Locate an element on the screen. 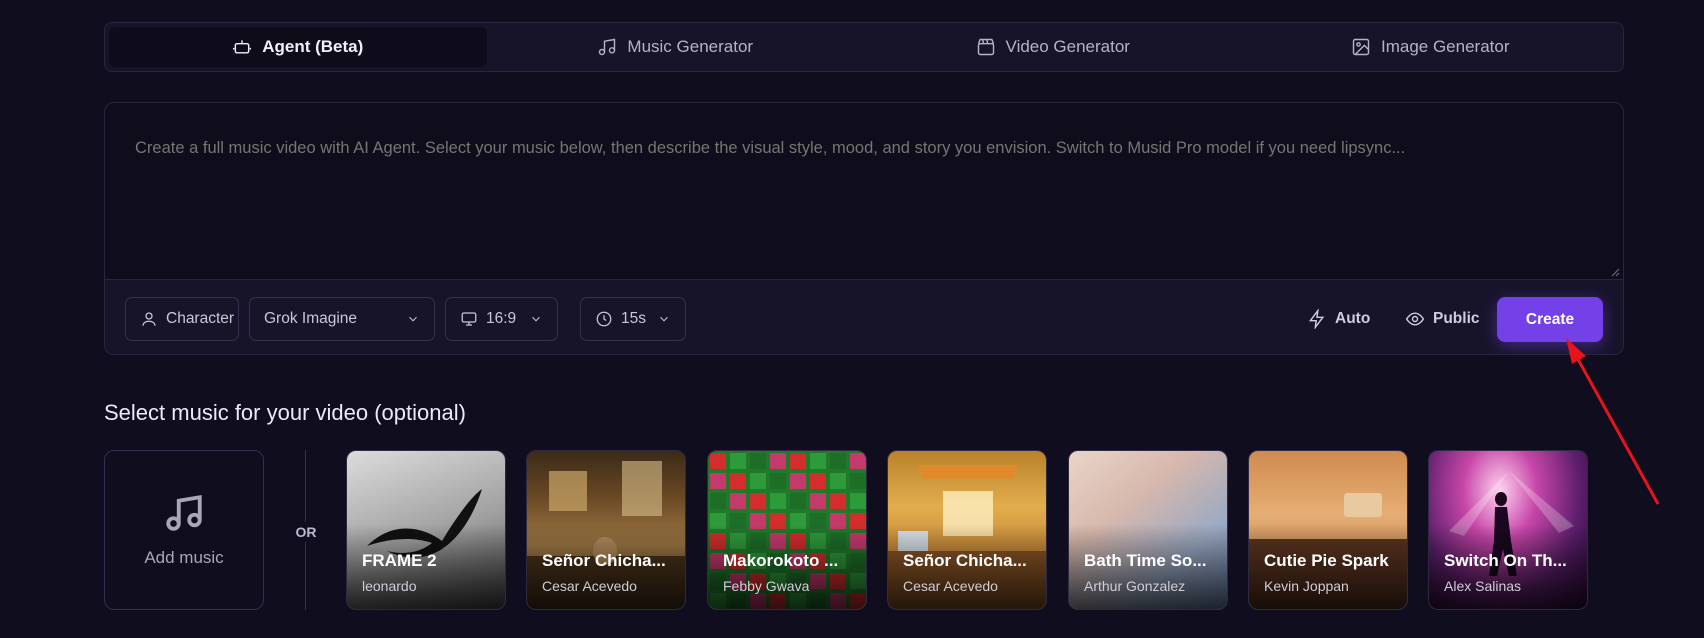 The width and height of the screenshot is (1704, 638). track-artist: Kevin Joppan is located at coordinates (1306, 586).